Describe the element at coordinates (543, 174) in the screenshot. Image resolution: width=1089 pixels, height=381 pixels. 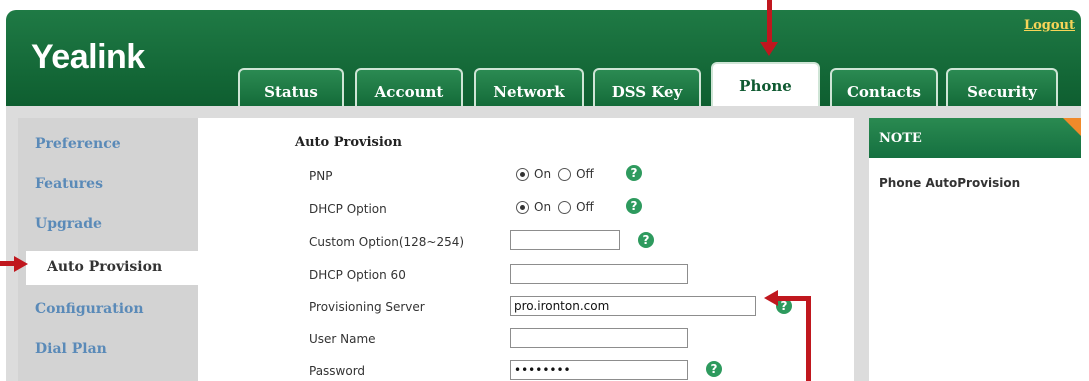
I see `pnp-on-label: On` at that location.